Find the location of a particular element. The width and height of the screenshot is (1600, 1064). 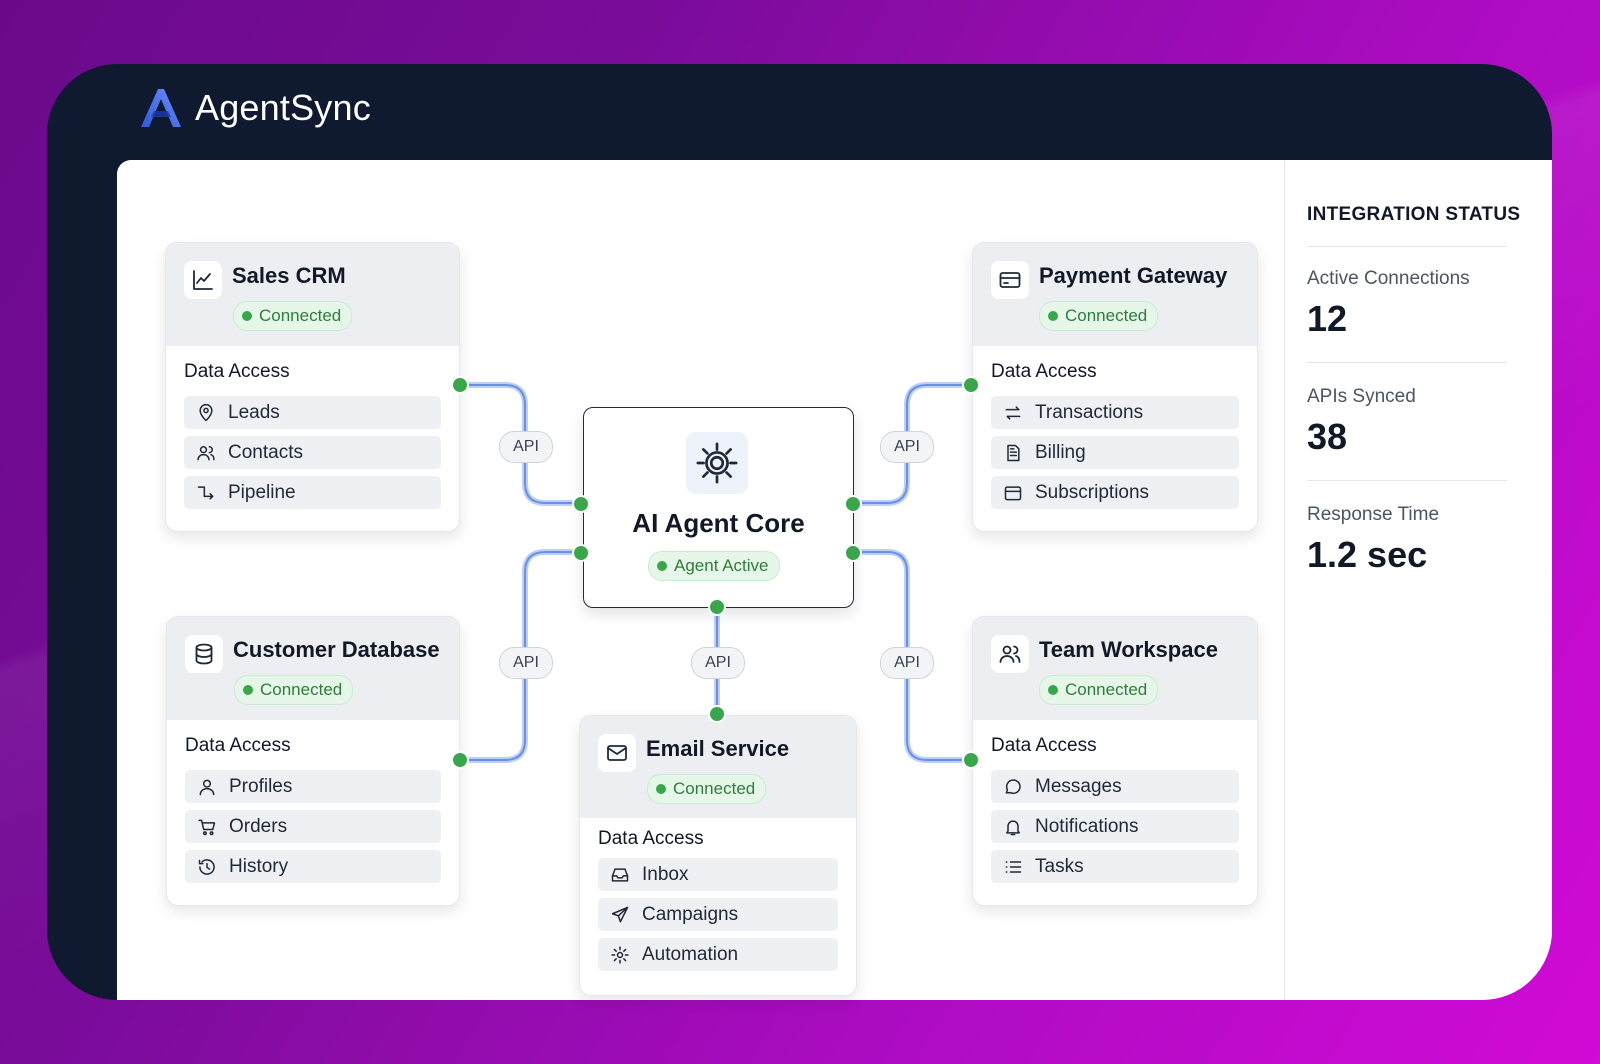

item-label: Billing is located at coordinates (1060, 452).